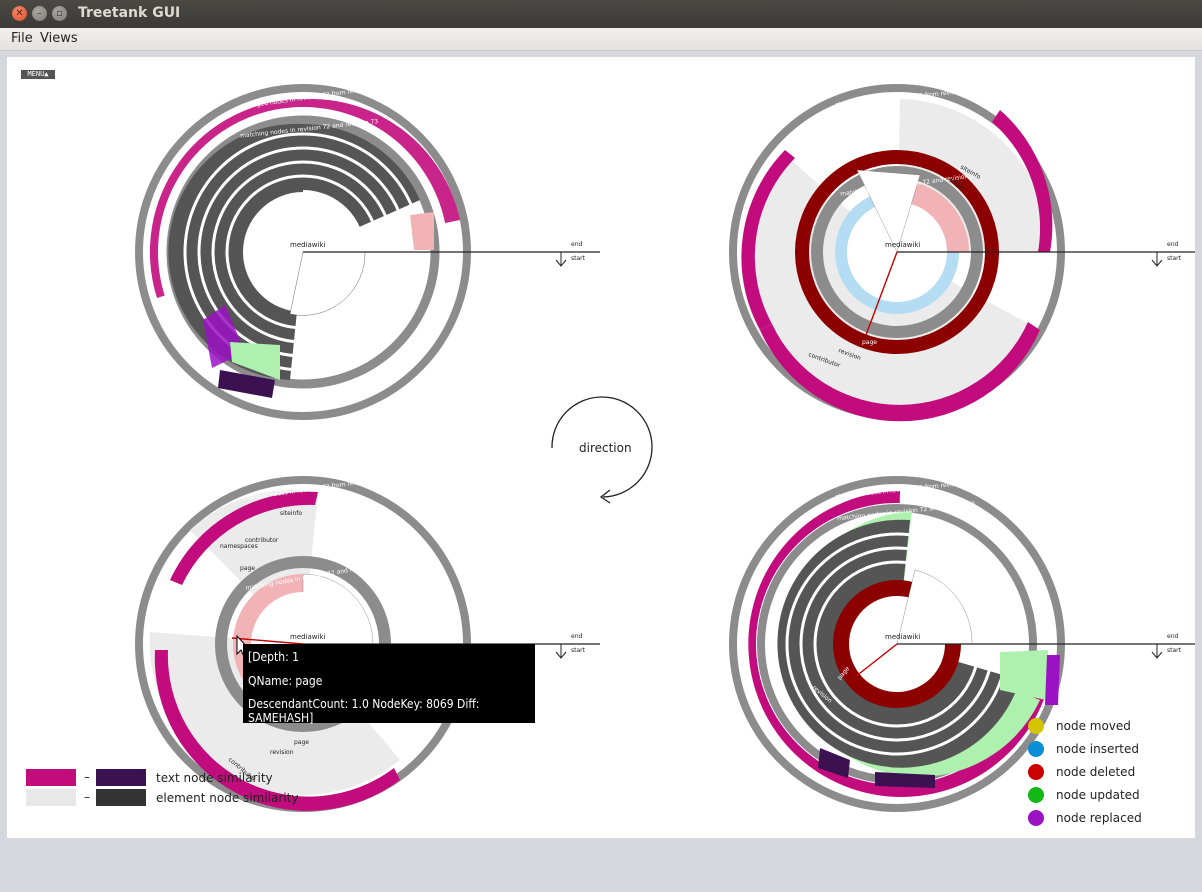 This screenshot has height=892, width=1202. Describe the element at coordinates (262, 540) in the screenshot. I see `node-label: contributor` at that location.